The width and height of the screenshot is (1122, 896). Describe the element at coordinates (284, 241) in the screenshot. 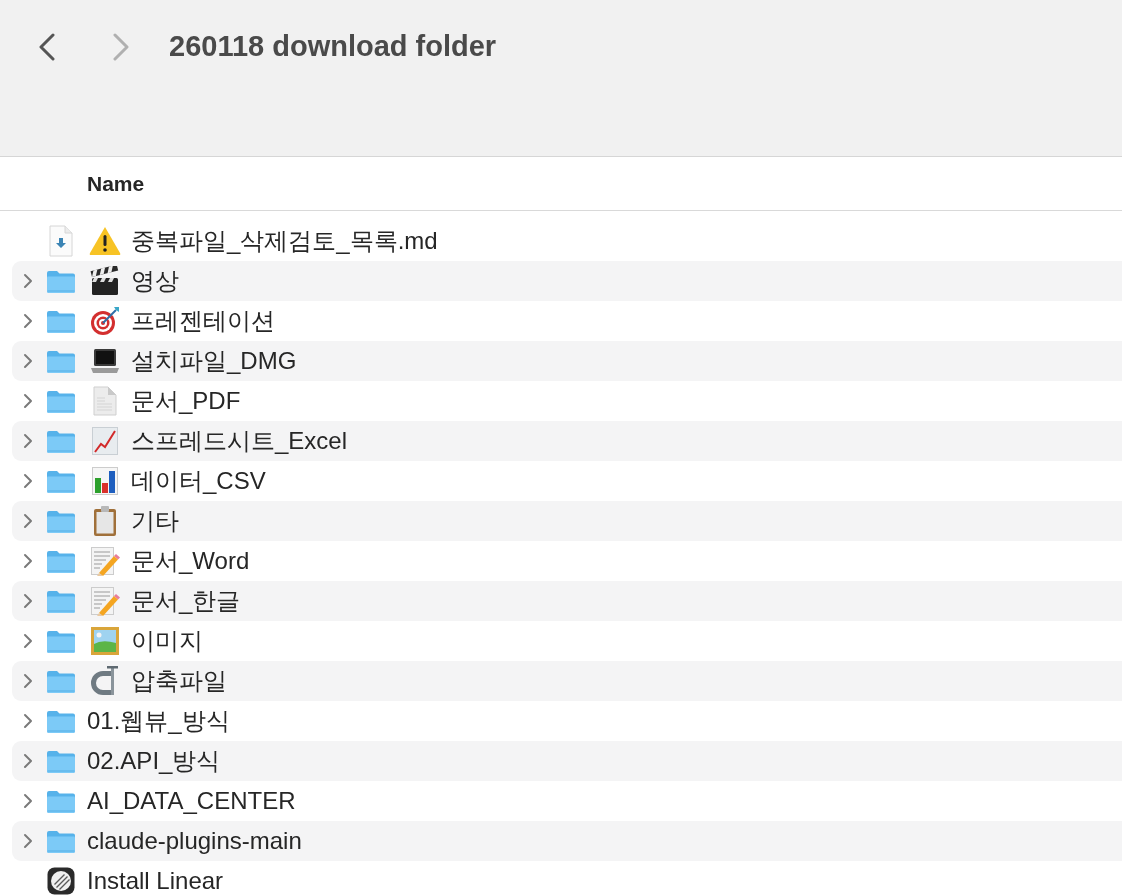

I see `file-name: 중복파일_삭제검토_목록.md` at that location.